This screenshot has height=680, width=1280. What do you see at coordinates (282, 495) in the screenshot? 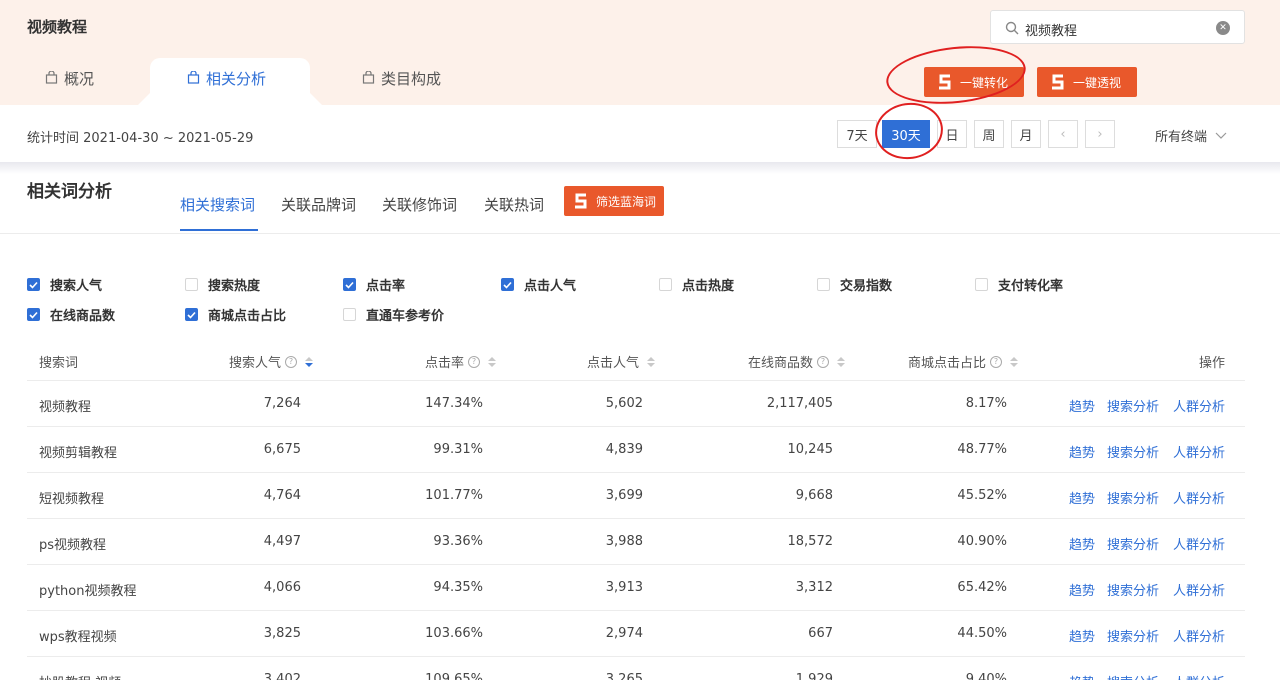
I see `cell-value: 4,764` at bounding box center [282, 495].